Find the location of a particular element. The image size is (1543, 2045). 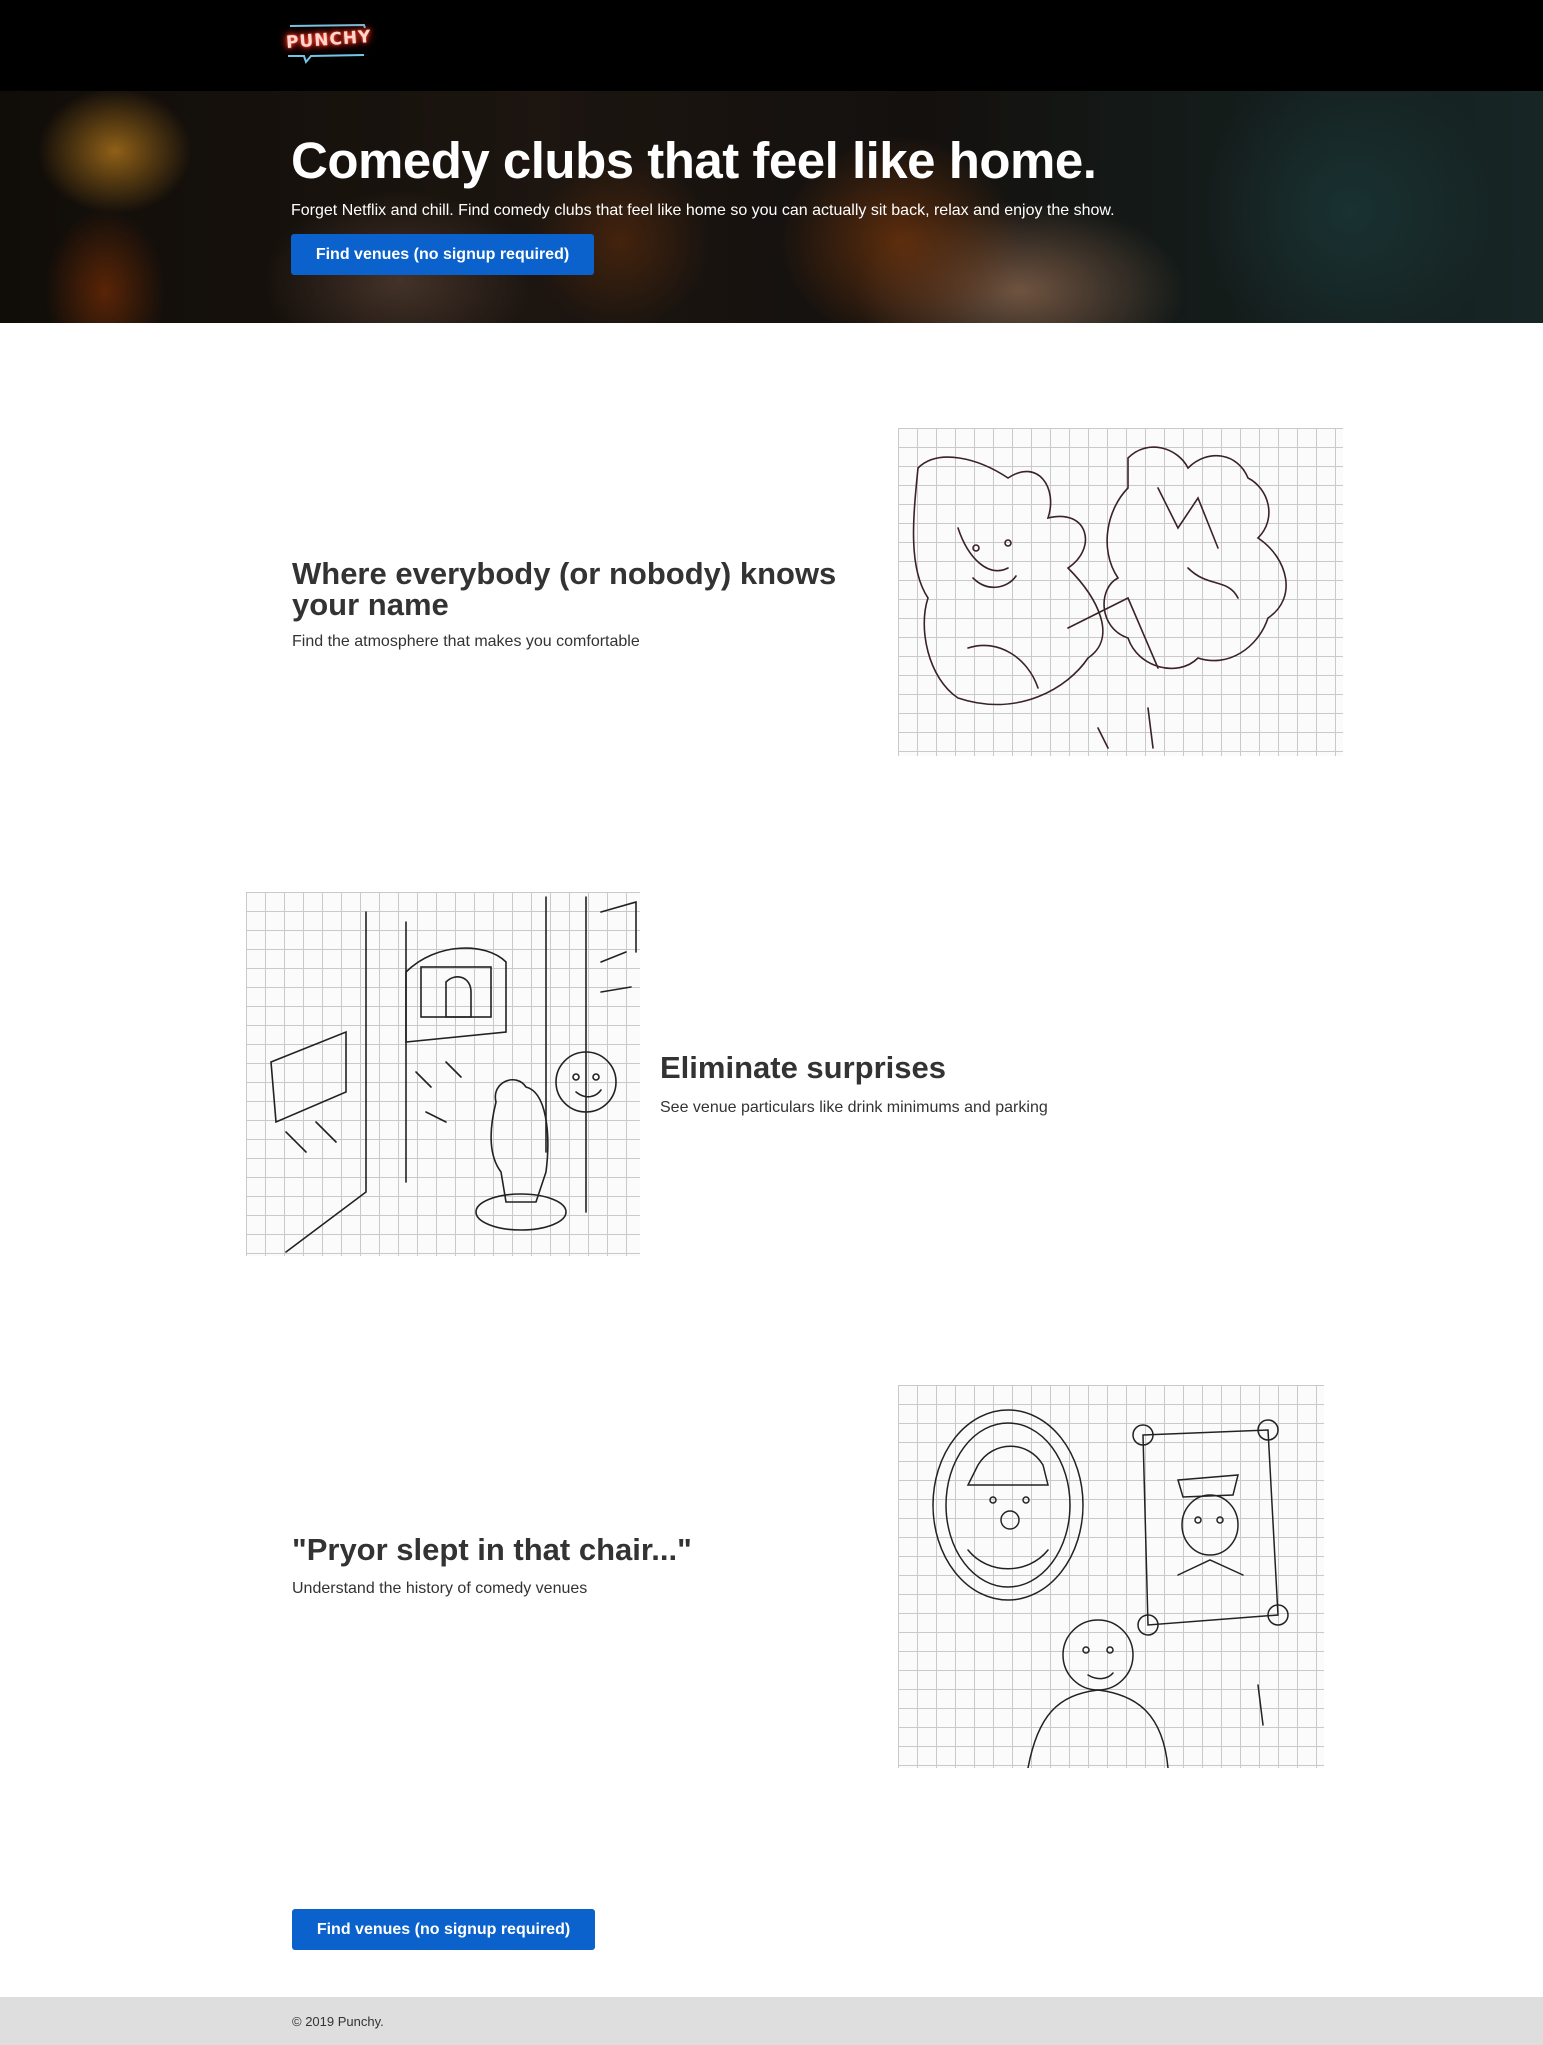

venue-entrance-sketch-image is located at coordinates (443, 1074).